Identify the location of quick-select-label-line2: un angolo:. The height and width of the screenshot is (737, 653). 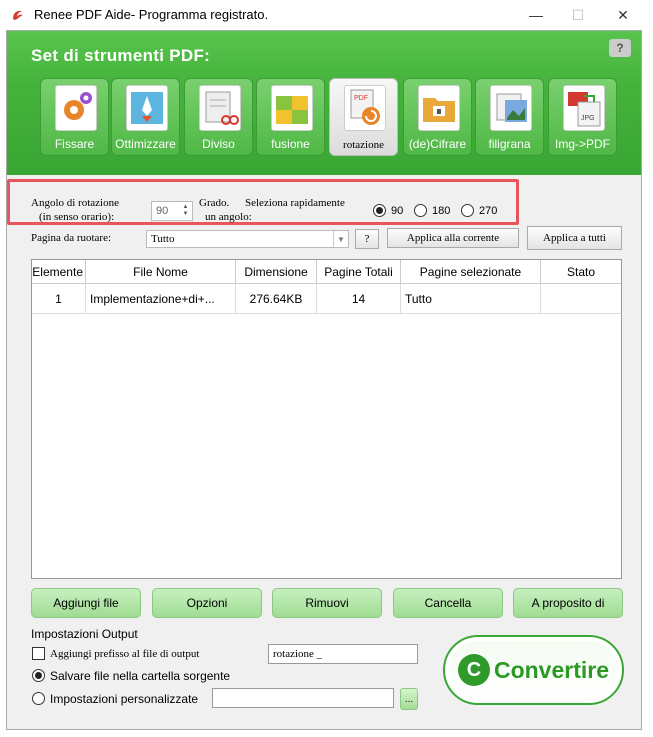
(228, 217).